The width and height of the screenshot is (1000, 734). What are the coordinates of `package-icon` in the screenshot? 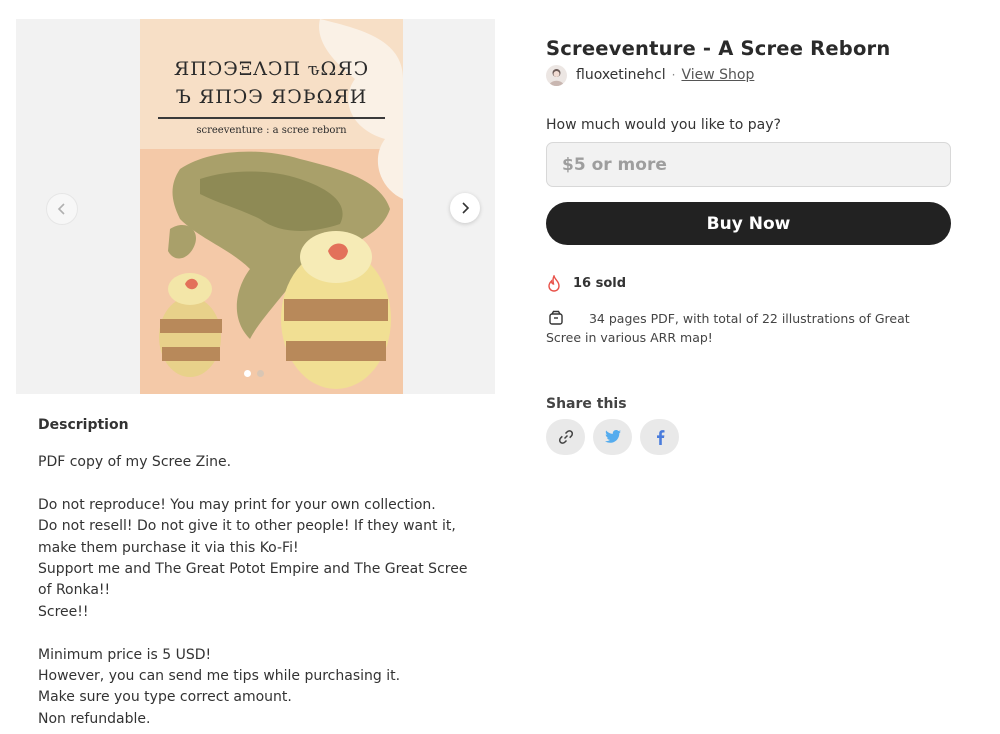 It's located at (556, 317).